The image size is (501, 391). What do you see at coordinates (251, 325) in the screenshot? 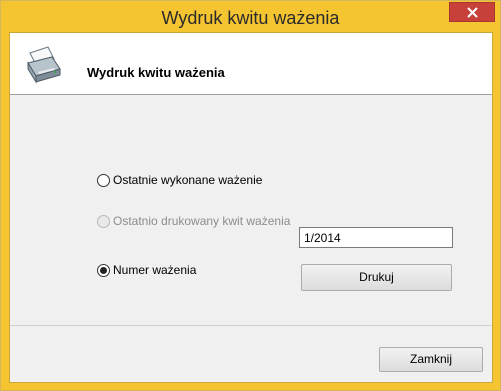
I see `footer-divider` at bounding box center [251, 325].